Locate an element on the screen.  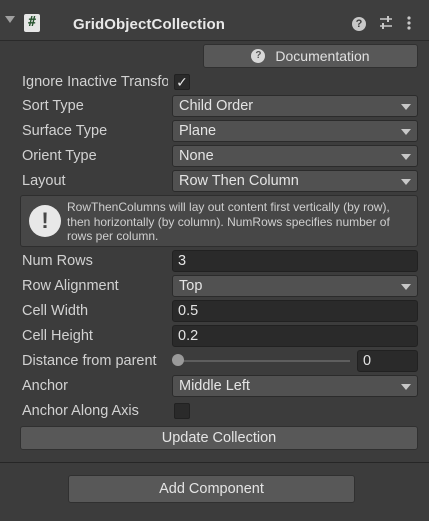
distance-from-parent-row: Distance from parent 0 is located at coordinates (214, 361).